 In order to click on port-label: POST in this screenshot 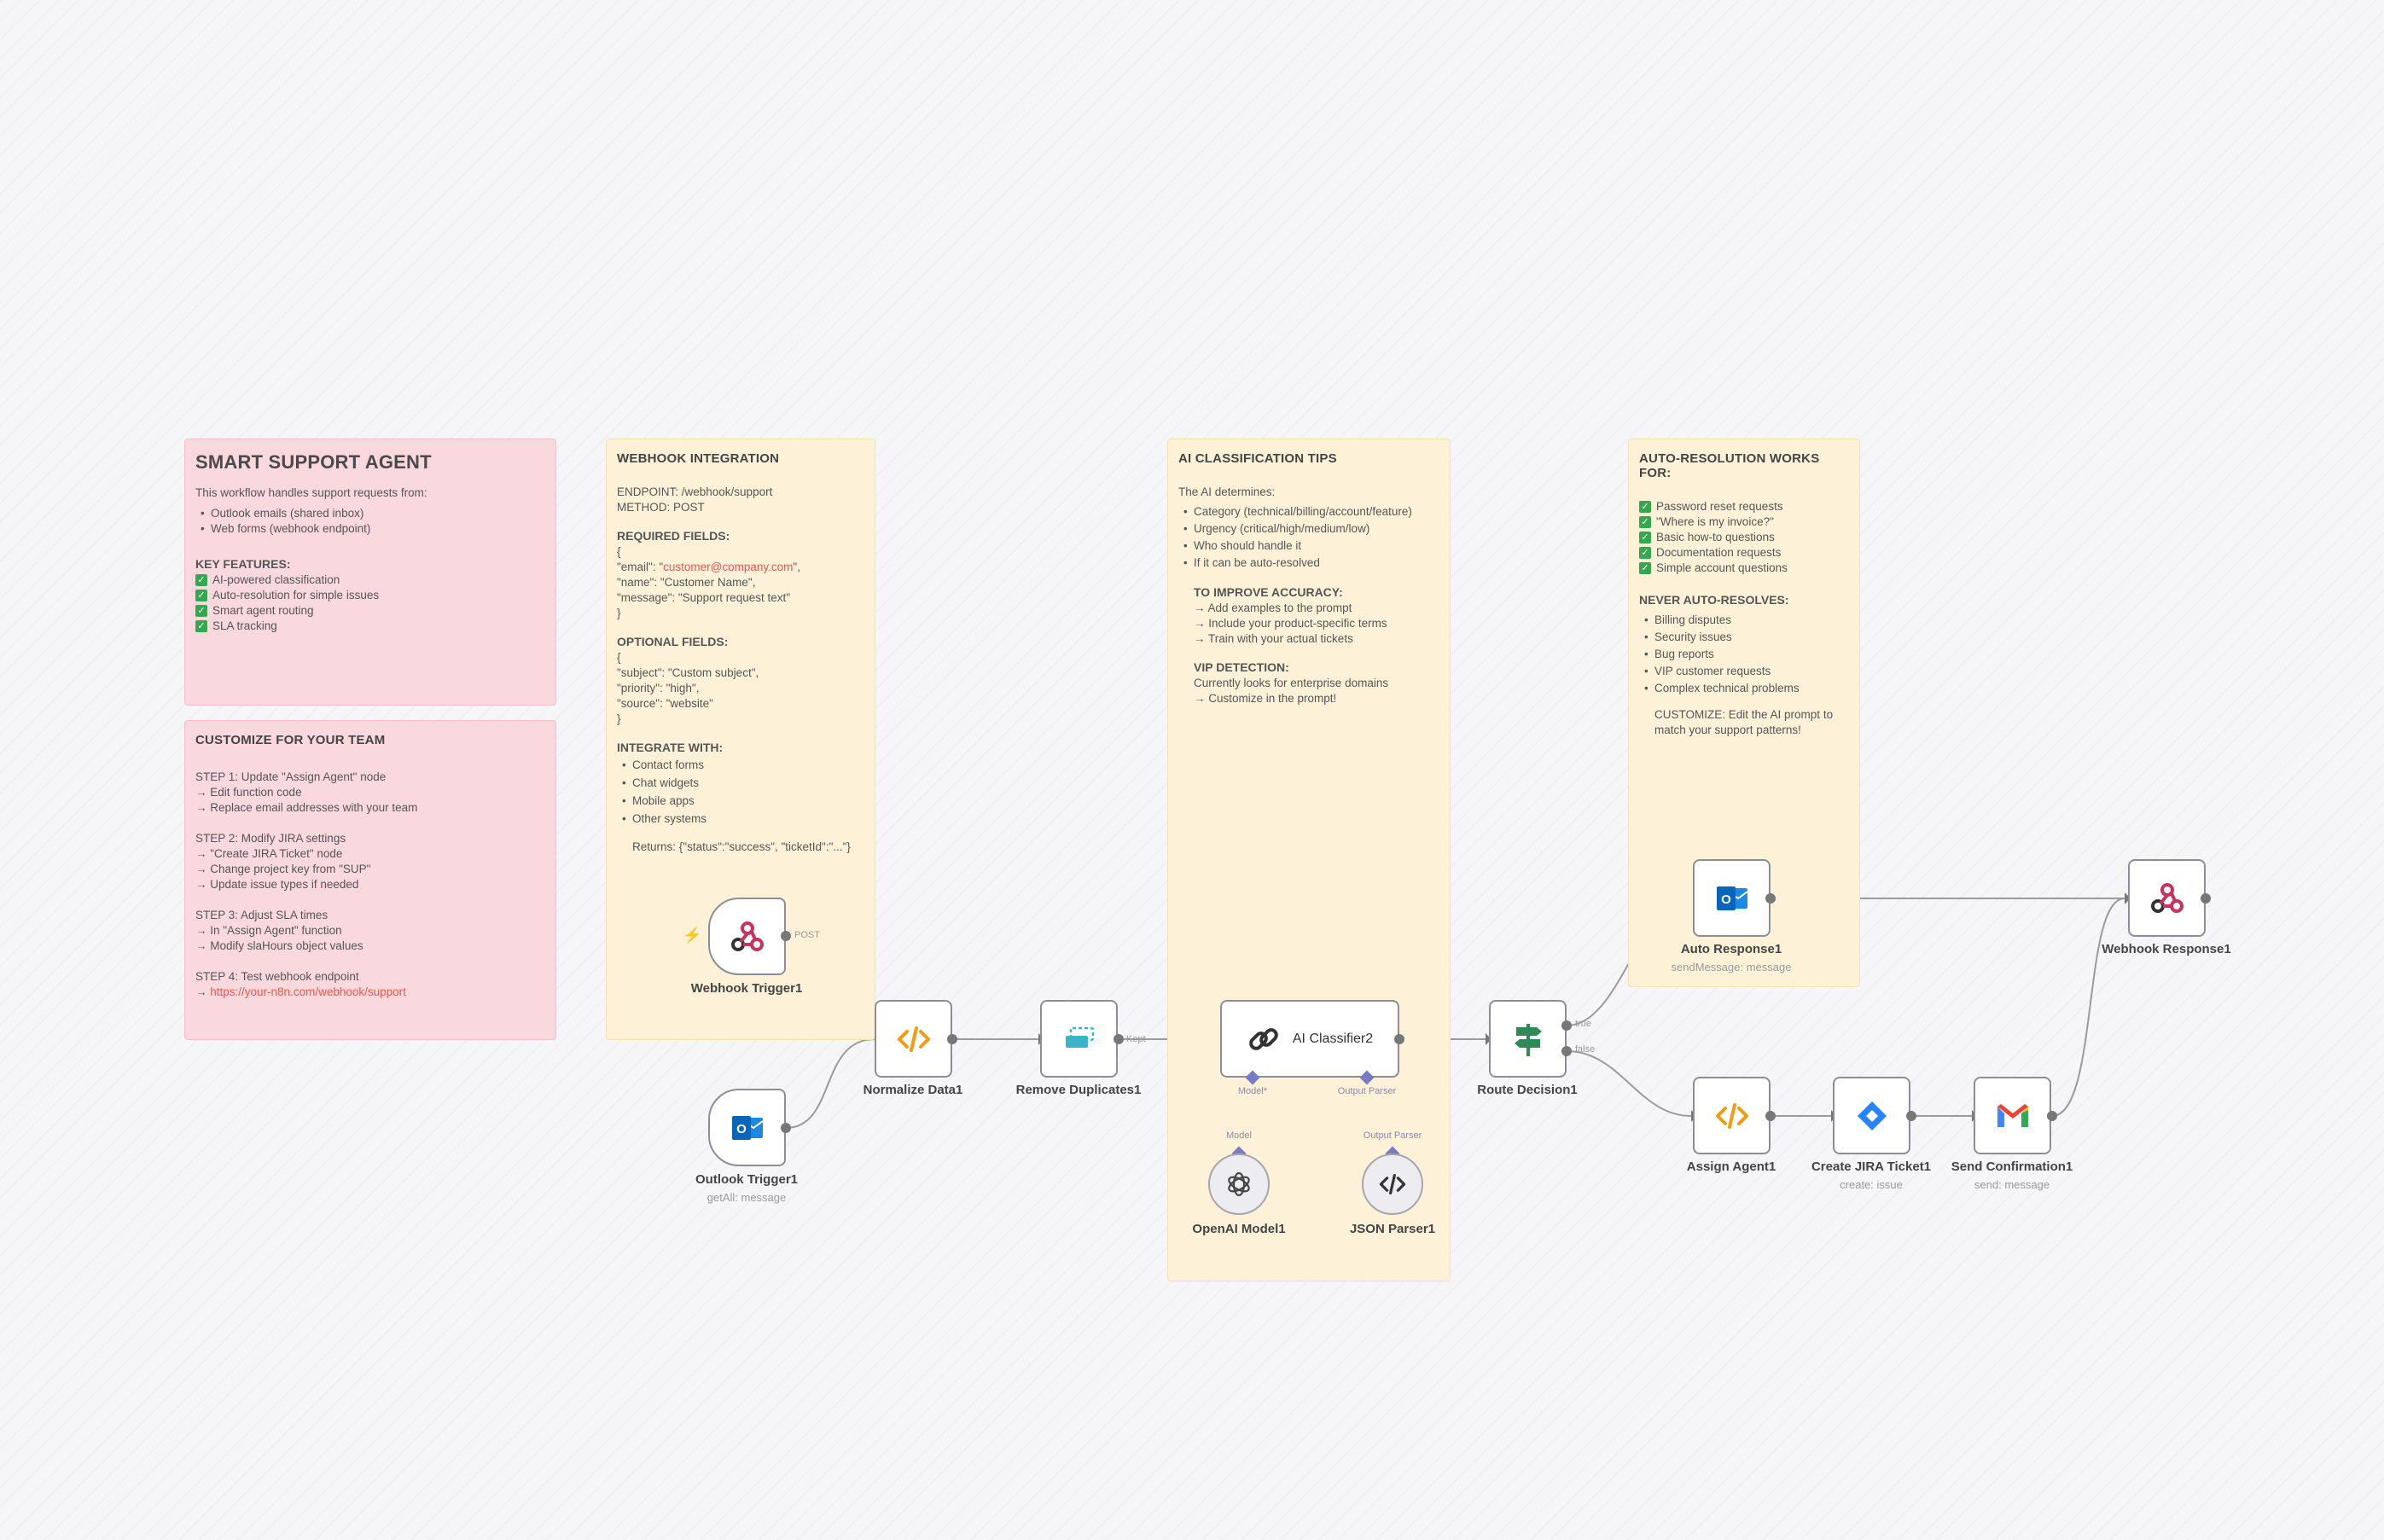, I will do `click(807, 935)`.